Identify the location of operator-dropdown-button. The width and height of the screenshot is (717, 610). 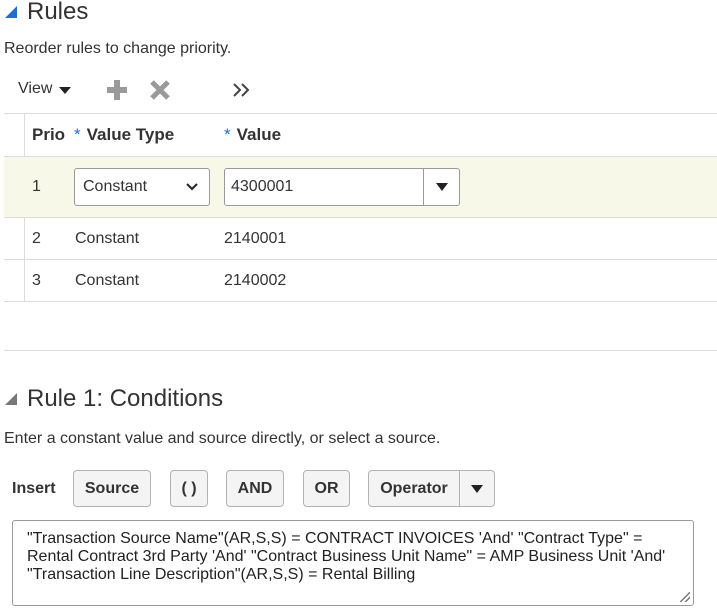
(477, 488).